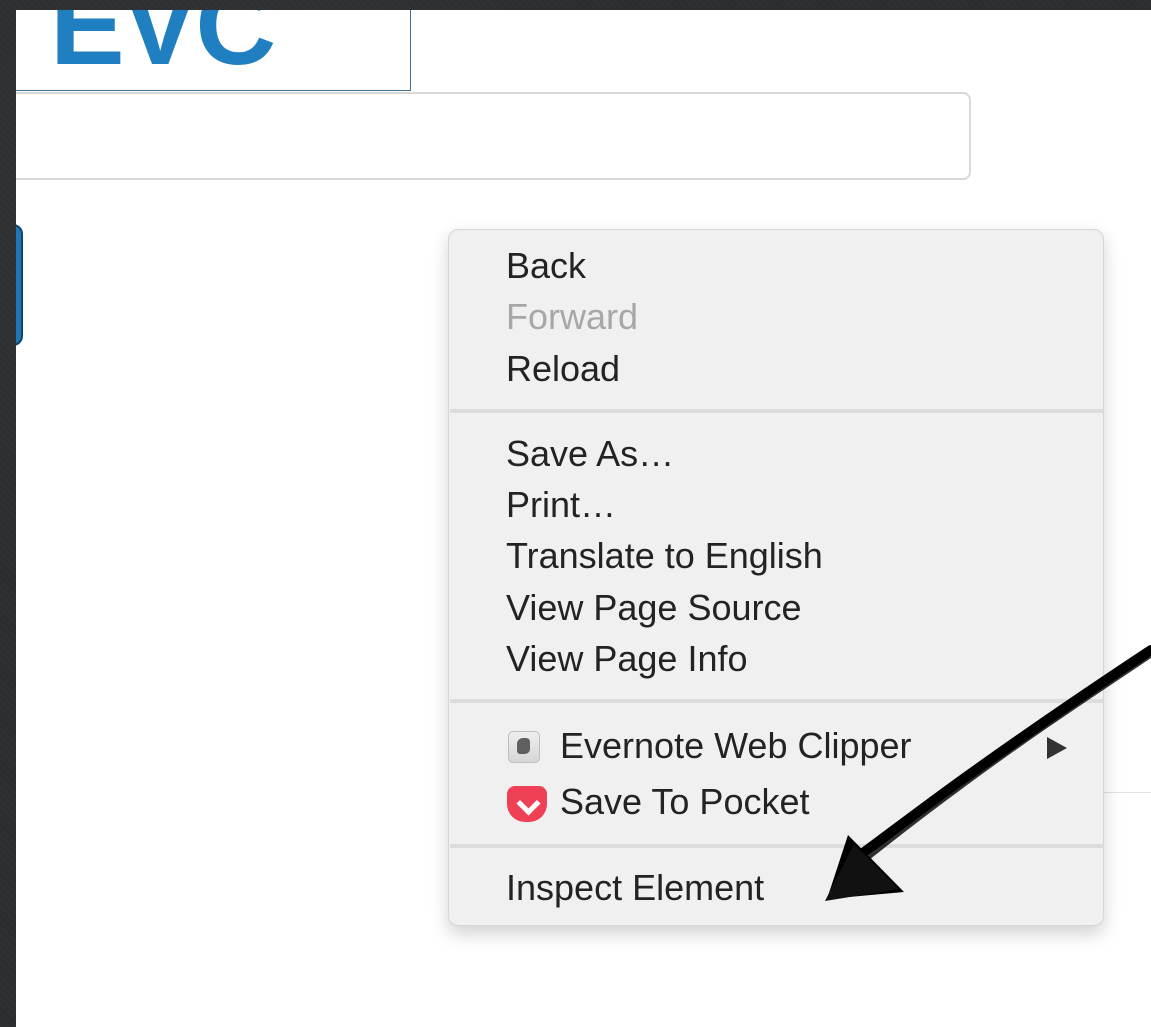 This screenshot has width=1151, height=1027. I want to click on site-logo-text: EVC, so click(163, 49).